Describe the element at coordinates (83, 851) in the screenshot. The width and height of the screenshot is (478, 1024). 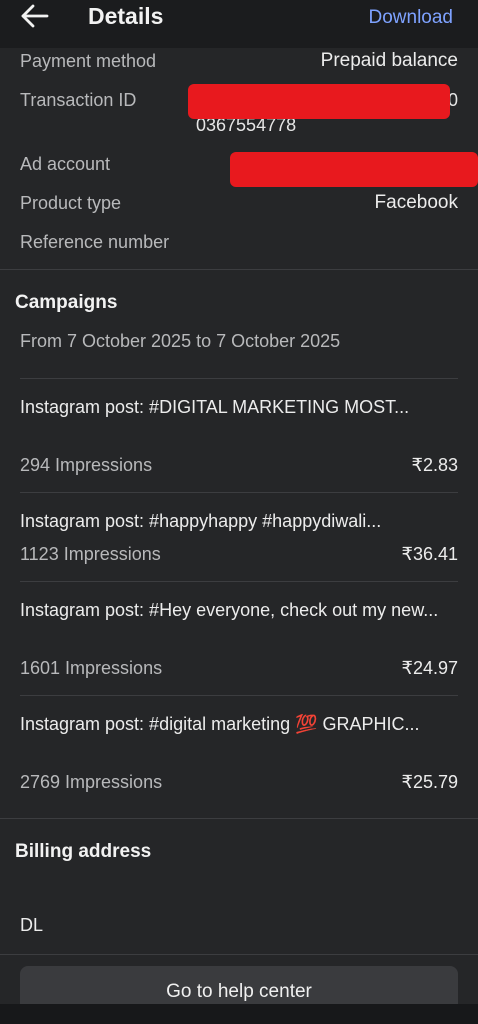
I see `billing-address-title: Billing address` at that location.